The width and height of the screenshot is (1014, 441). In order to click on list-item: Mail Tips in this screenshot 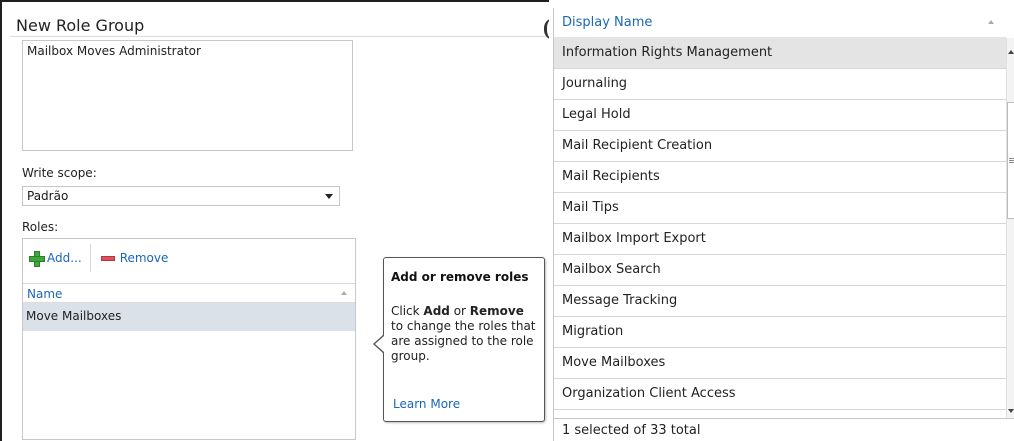, I will do `click(780, 208)`.